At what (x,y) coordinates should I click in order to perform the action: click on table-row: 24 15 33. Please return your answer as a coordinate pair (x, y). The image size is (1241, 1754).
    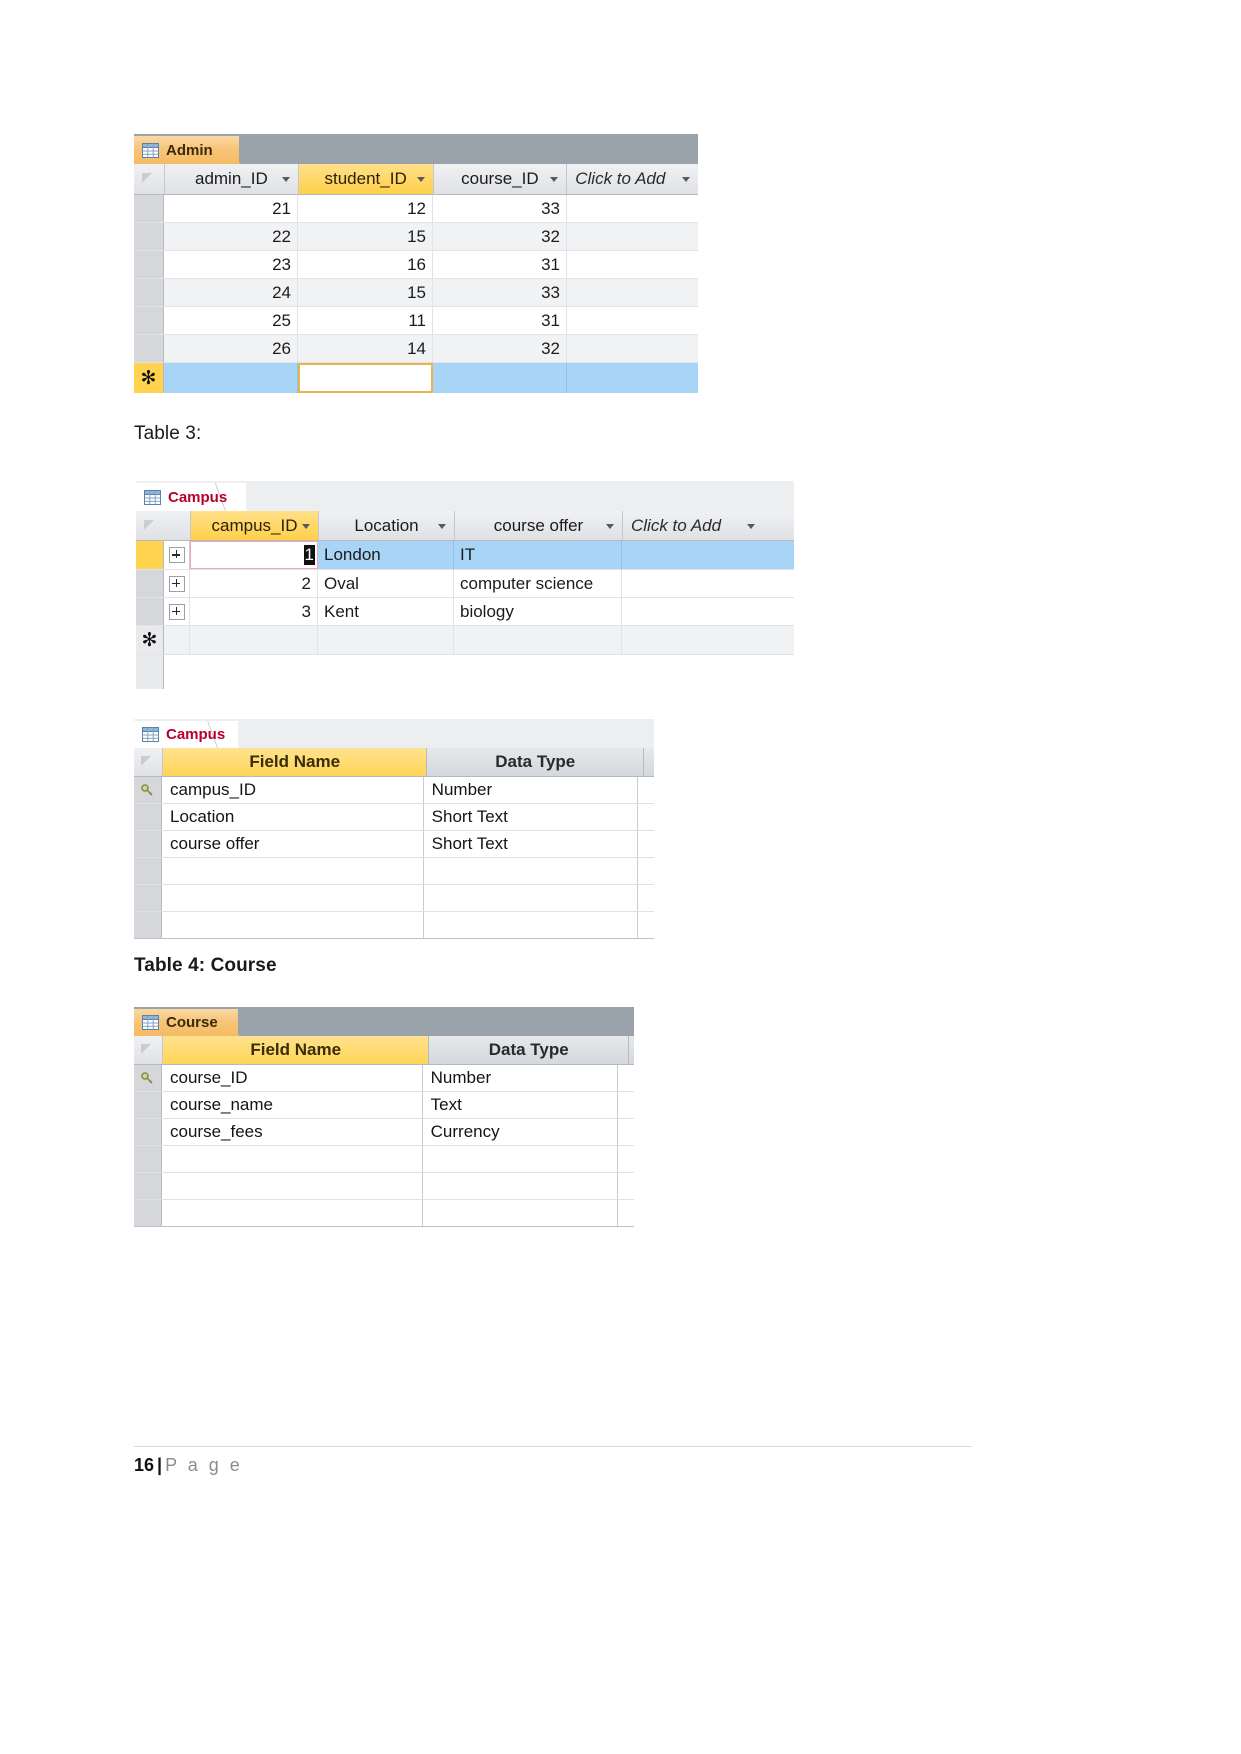
    Looking at the image, I should click on (416, 293).